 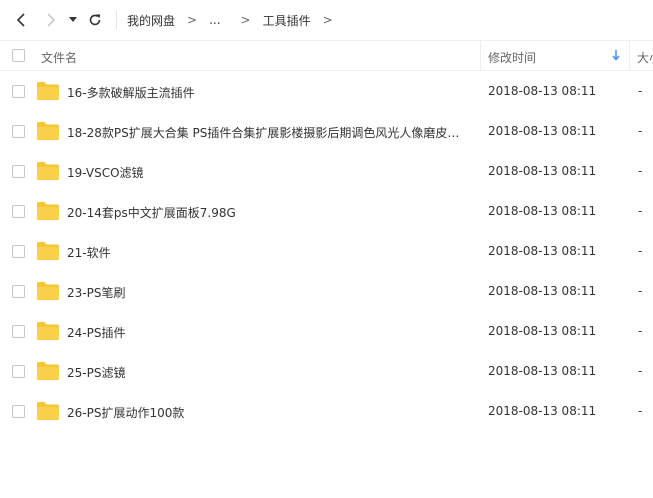 I want to click on breadcrumb-item-my-drive: 我的网盘, so click(x=151, y=20).